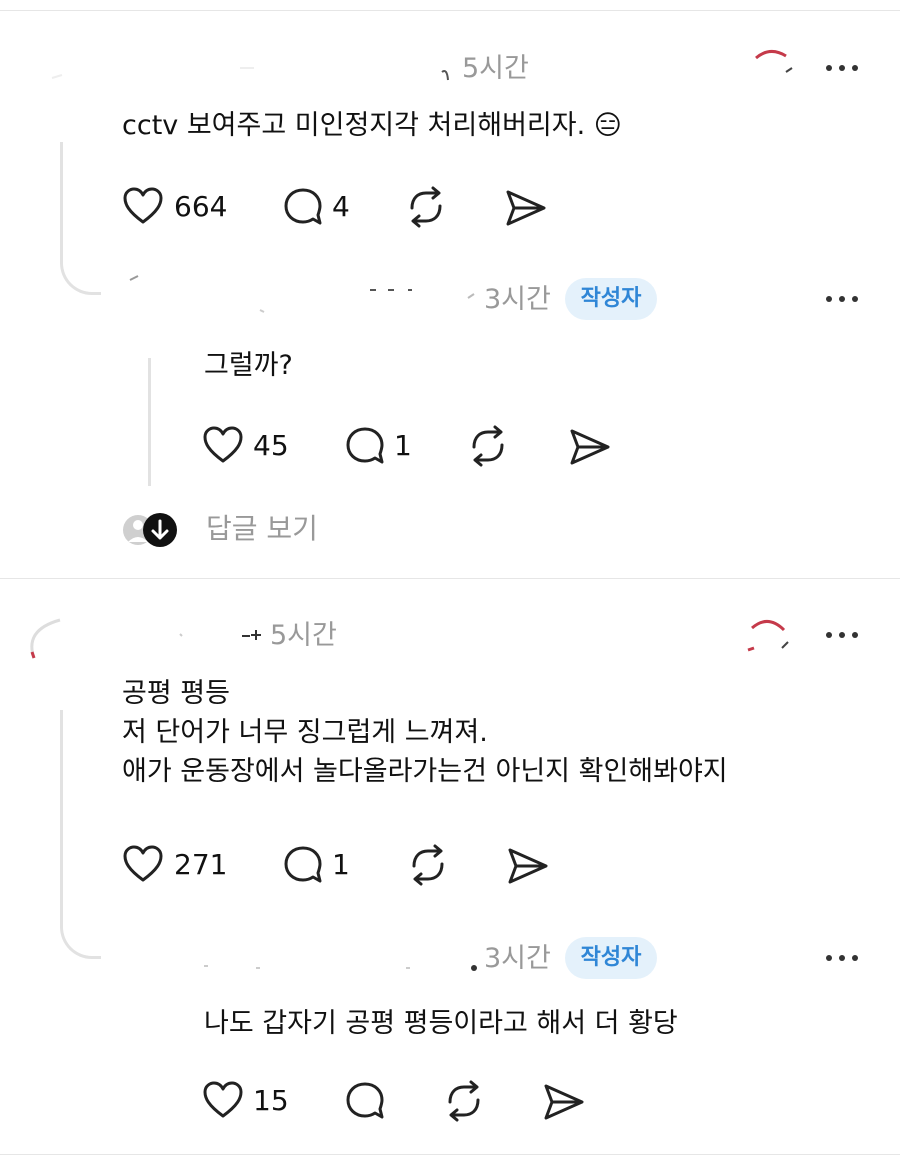 Image resolution: width=900 pixels, height=1164 pixels. What do you see at coordinates (450, 1154) in the screenshot?
I see `bottom-divider` at bounding box center [450, 1154].